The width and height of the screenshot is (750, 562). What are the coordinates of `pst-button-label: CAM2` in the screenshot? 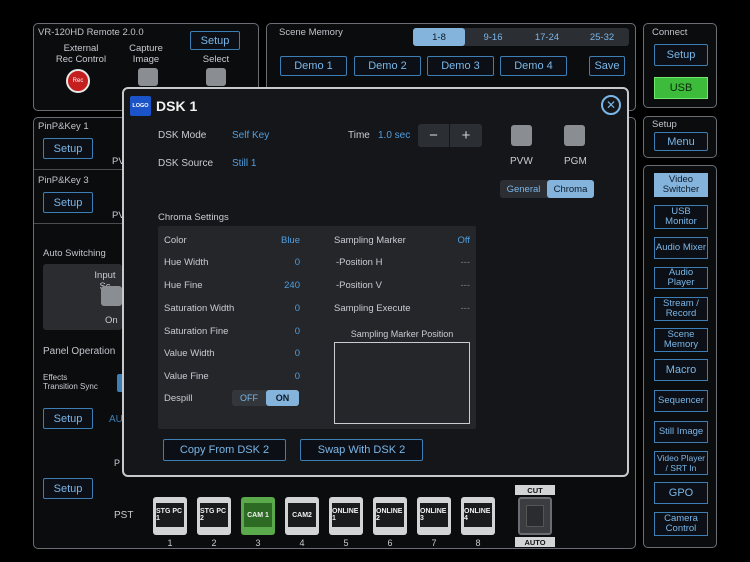 It's located at (302, 515).